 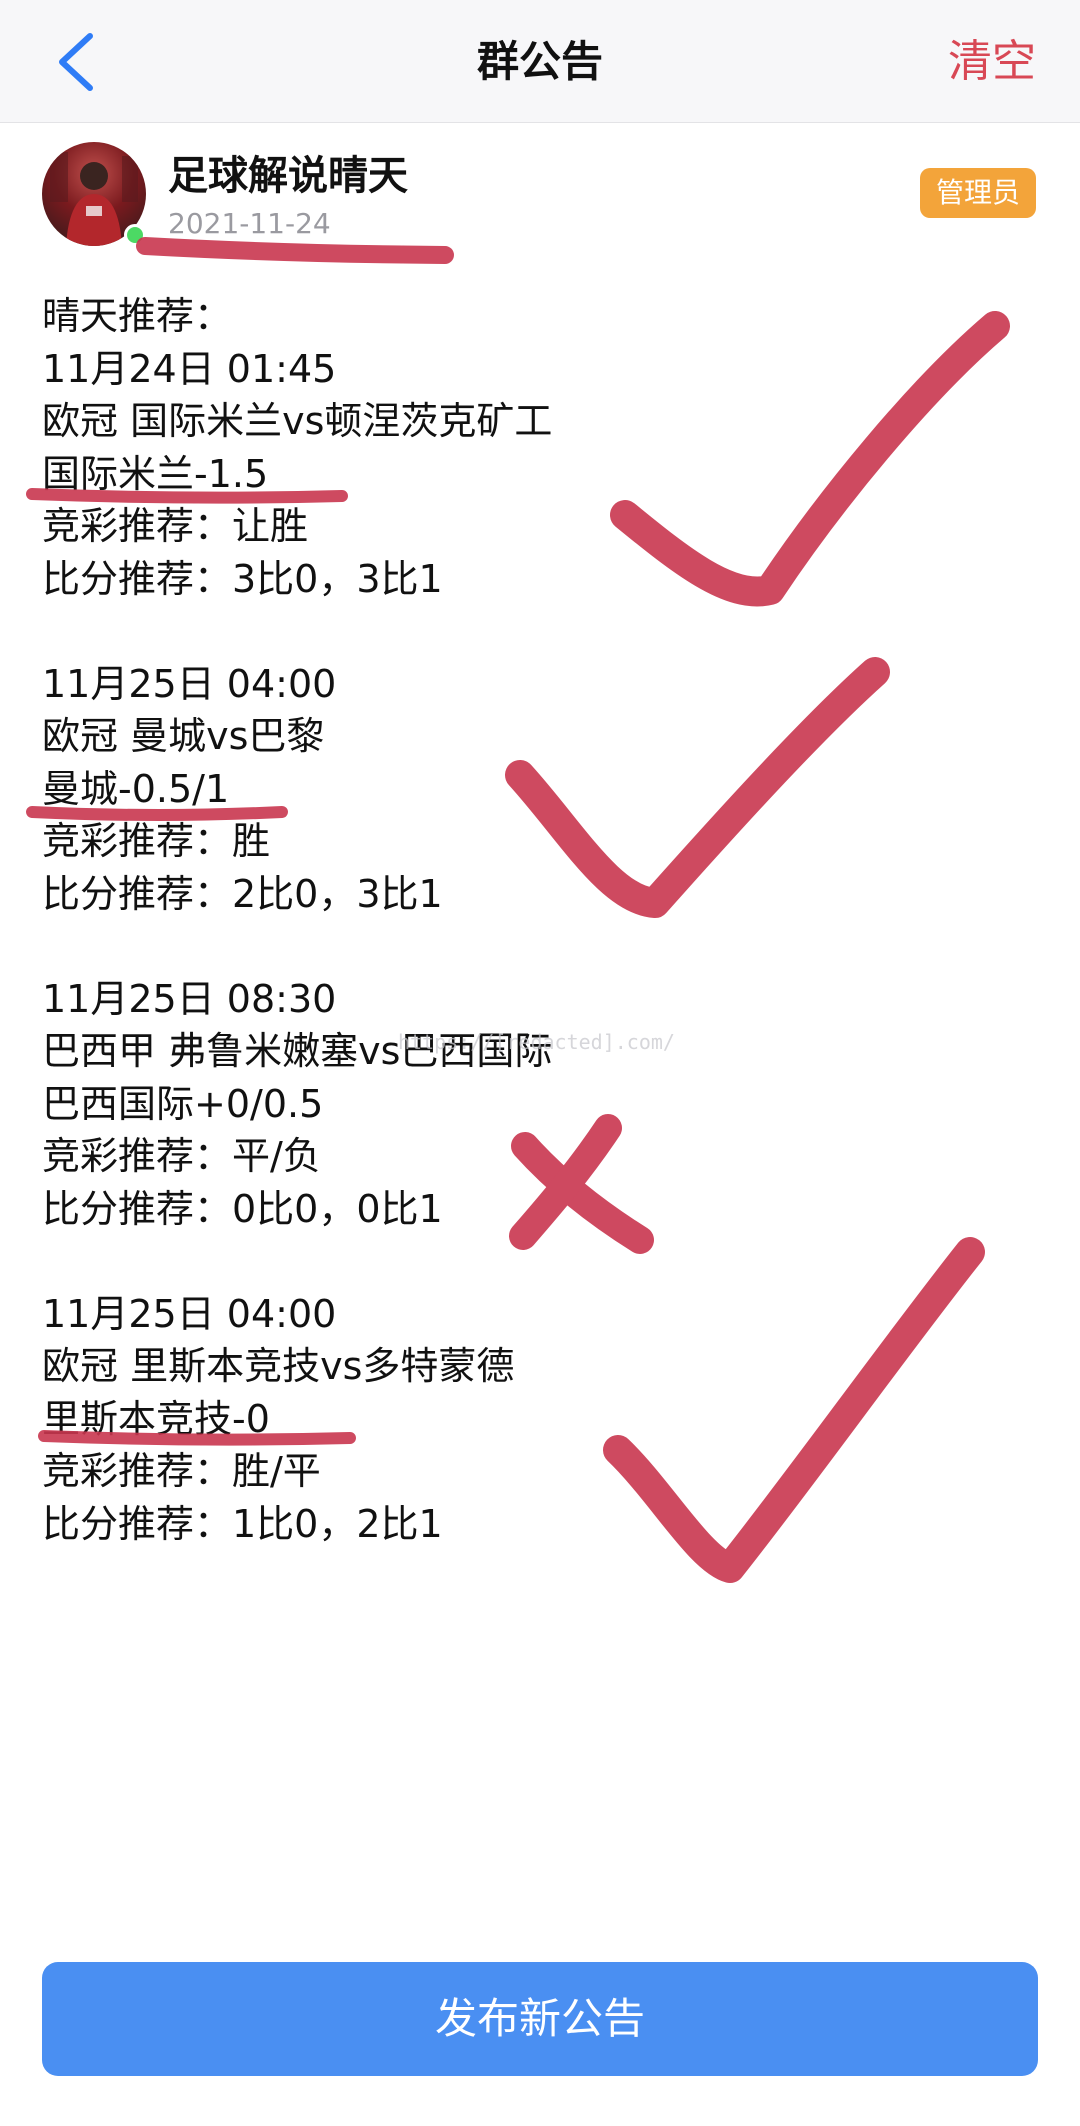 What do you see at coordinates (249, 223) in the screenshot?
I see `post-date: 2021-11-24` at bounding box center [249, 223].